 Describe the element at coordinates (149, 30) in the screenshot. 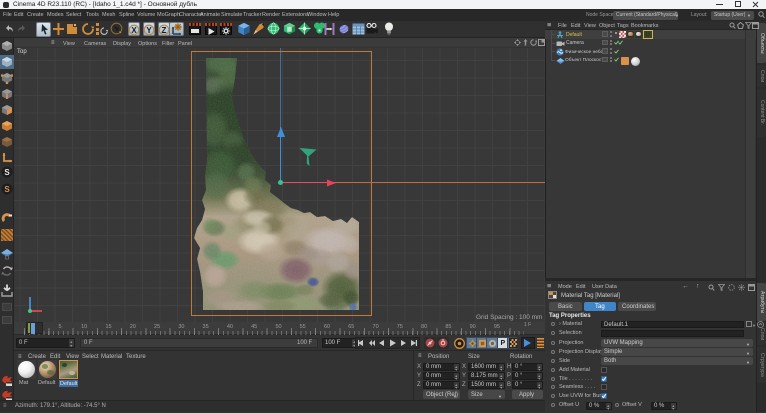

I see `svg-text: Y` at that location.